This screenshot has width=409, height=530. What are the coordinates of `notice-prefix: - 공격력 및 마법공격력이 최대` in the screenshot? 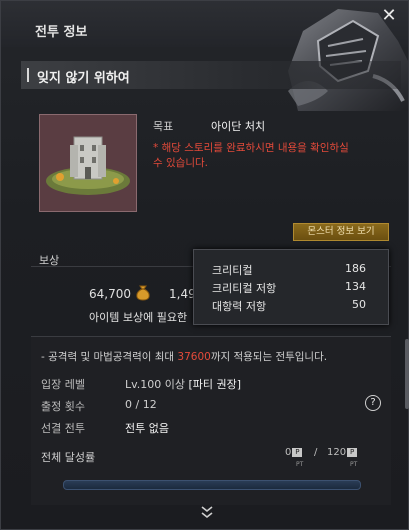 It's located at (109, 357).